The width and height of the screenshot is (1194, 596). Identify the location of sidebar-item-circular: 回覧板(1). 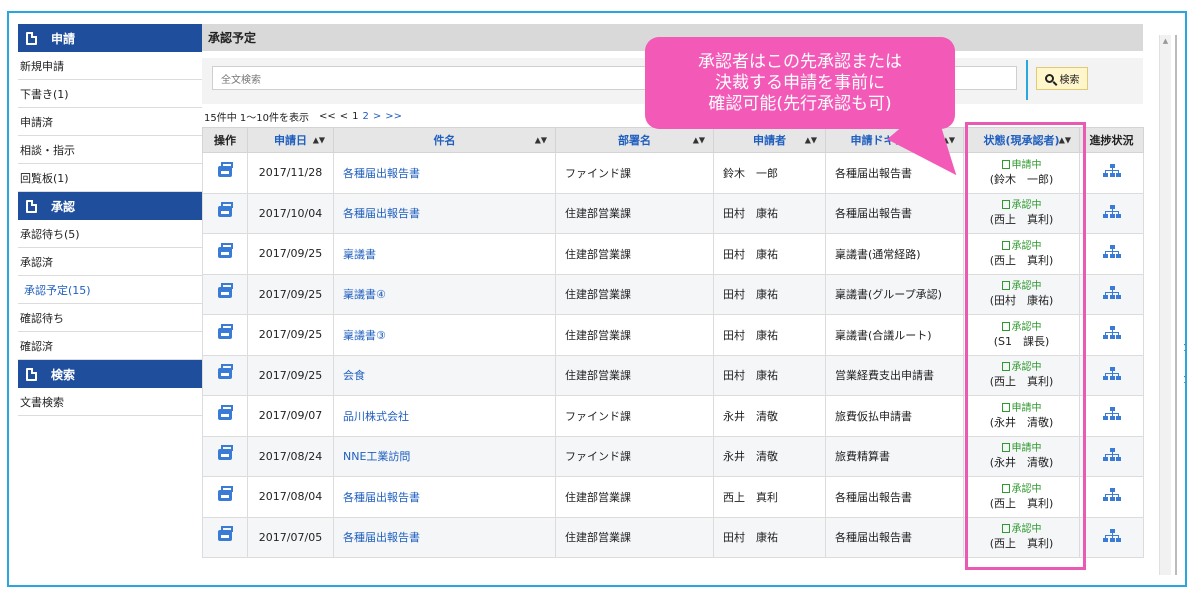
(110, 178).